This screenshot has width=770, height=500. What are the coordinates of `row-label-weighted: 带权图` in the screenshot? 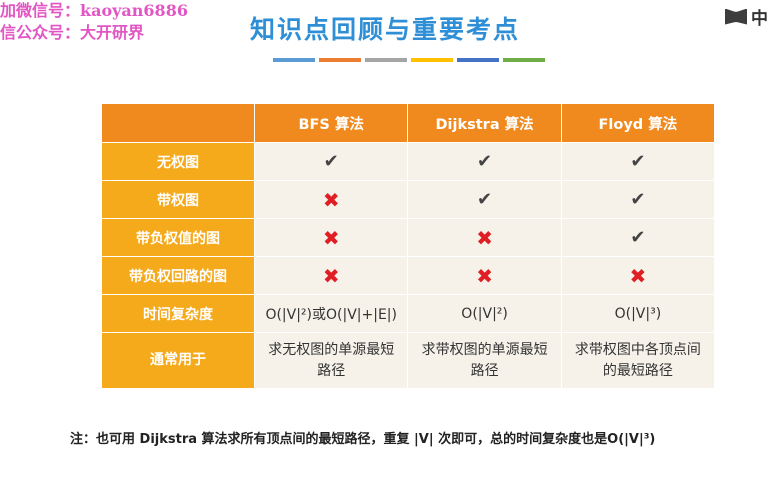 It's located at (178, 199).